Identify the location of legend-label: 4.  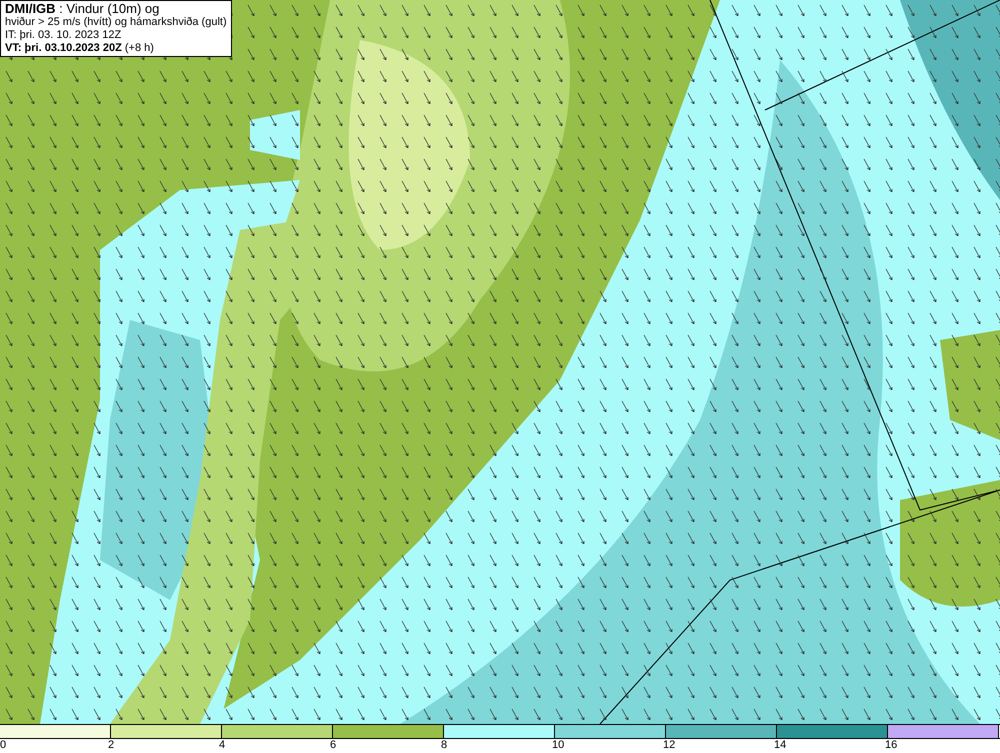
(222, 745).